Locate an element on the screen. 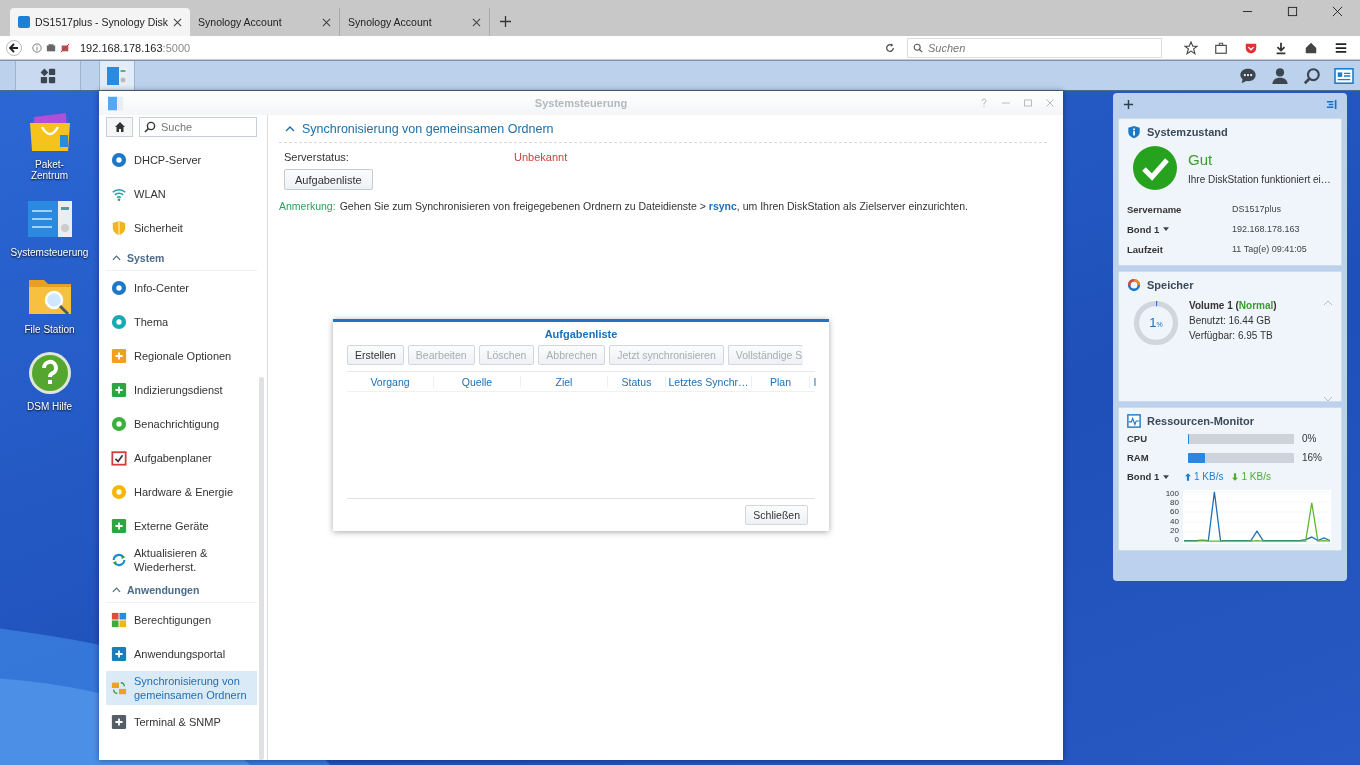  sidebar-item: Benachrichtigung is located at coordinates (181, 424).